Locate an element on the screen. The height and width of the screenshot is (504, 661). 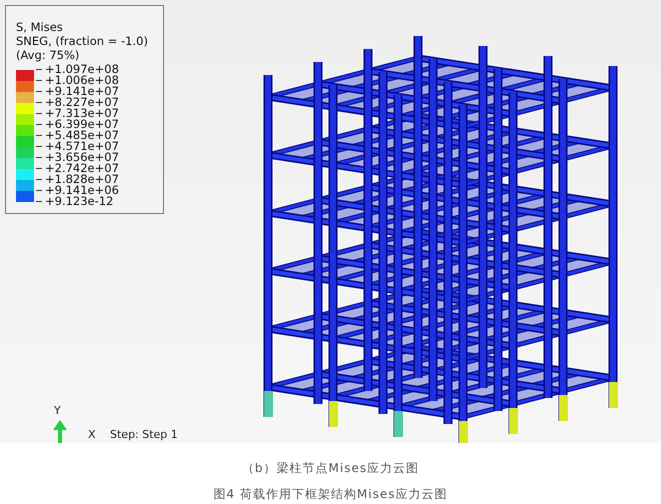
legend-value: +5.485e+07 is located at coordinates (82, 135).